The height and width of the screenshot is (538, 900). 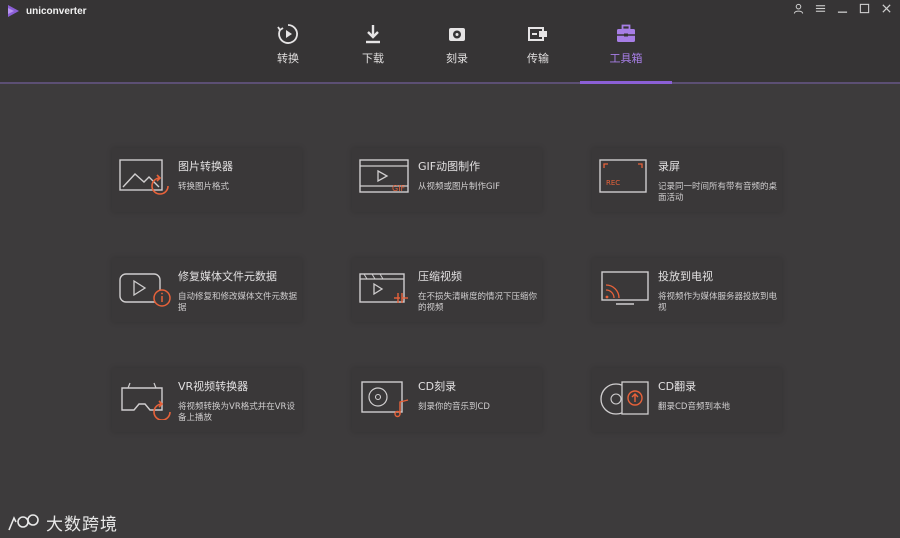 What do you see at coordinates (227, 276) in the screenshot?
I see `tool-title: 修复媒体文件元数据` at bounding box center [227, 276].